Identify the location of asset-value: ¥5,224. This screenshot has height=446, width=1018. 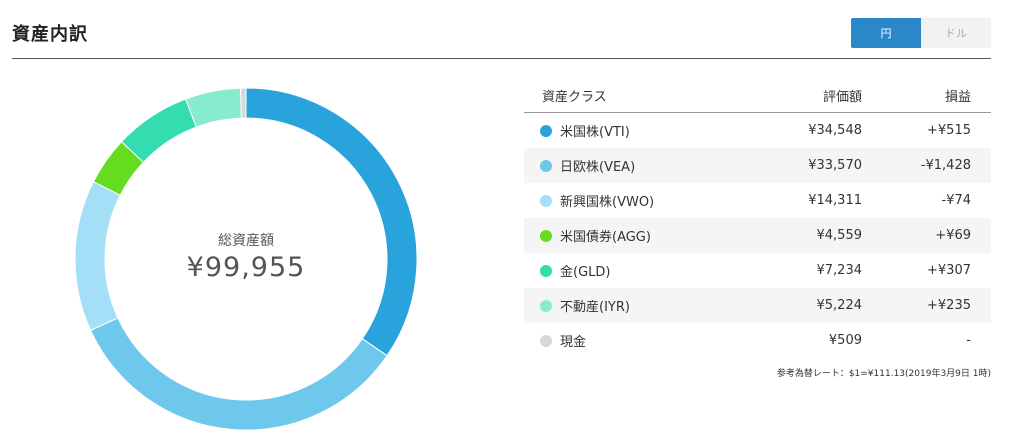
(807, 305).